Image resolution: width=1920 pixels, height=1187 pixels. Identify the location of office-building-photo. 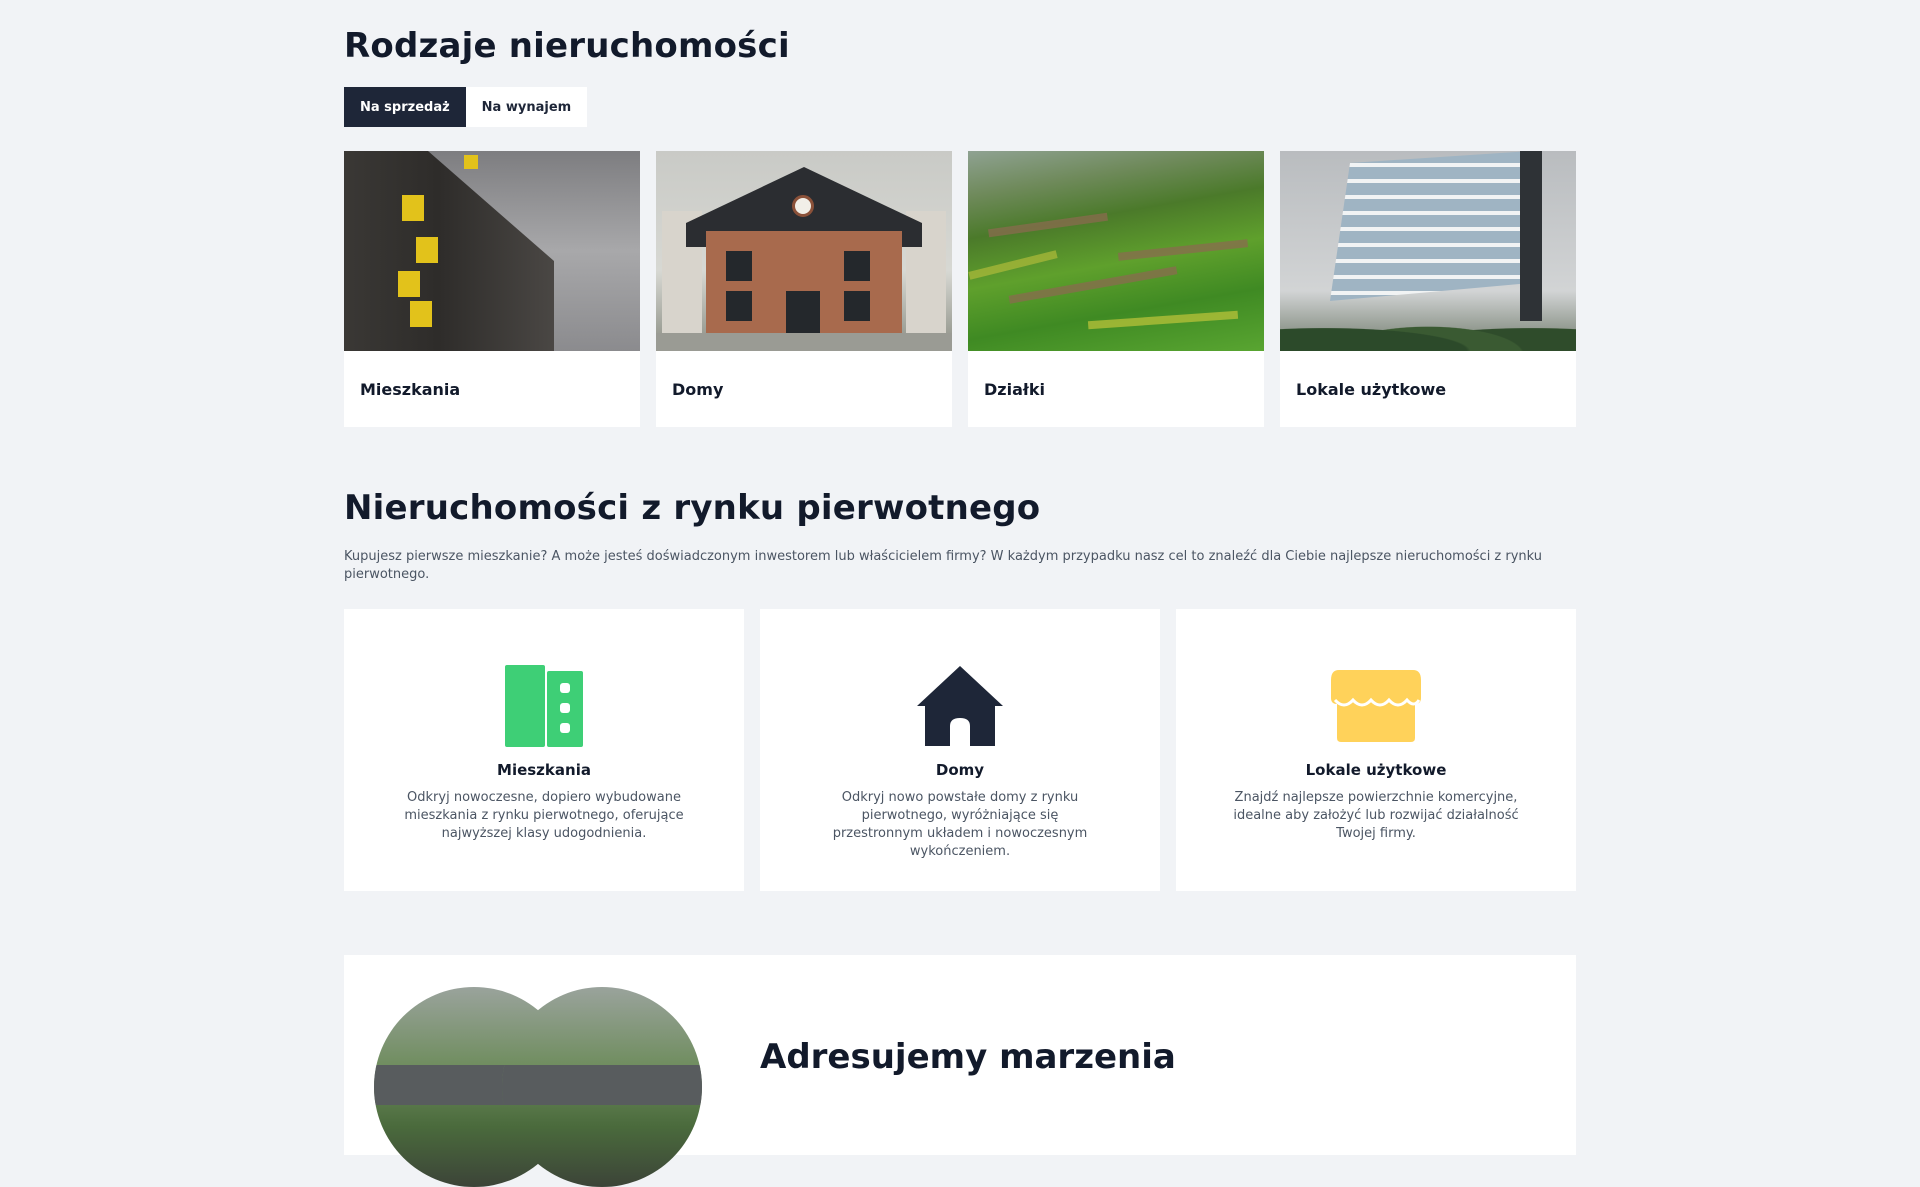
(1428, 251).